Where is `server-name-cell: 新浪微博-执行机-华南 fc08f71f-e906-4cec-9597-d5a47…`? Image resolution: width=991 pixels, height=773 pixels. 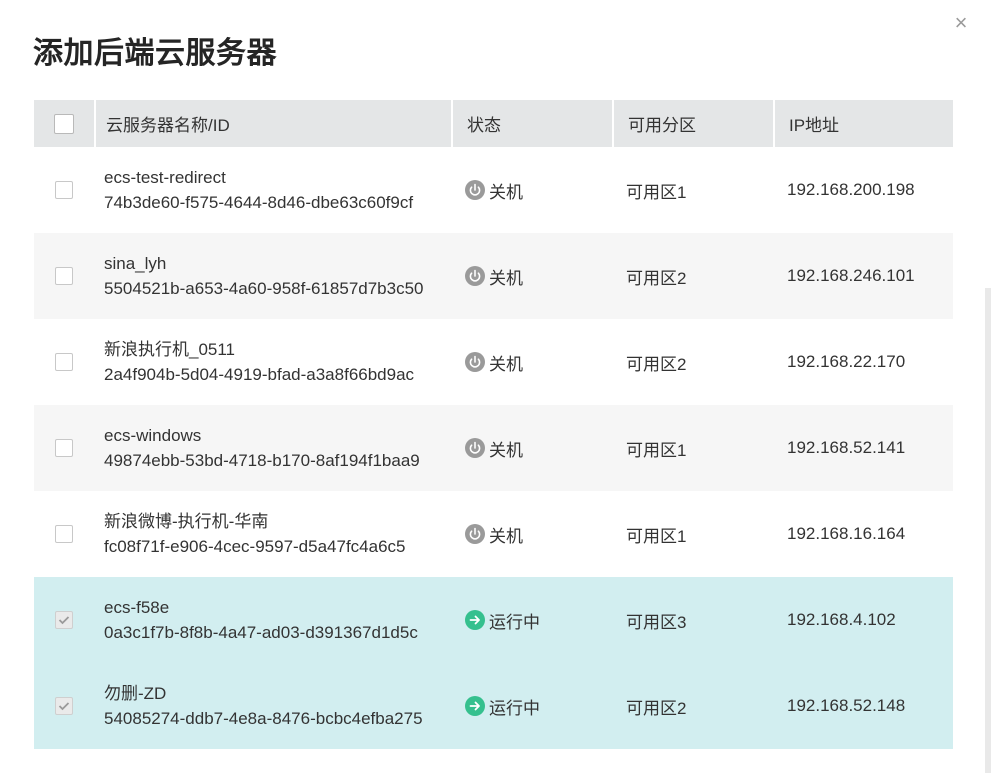 server-name-cell: 新浪微博-执行机-华南 fc08f71f-e906-4cec-9597-d5a47… is located at coordinates (272, 534).